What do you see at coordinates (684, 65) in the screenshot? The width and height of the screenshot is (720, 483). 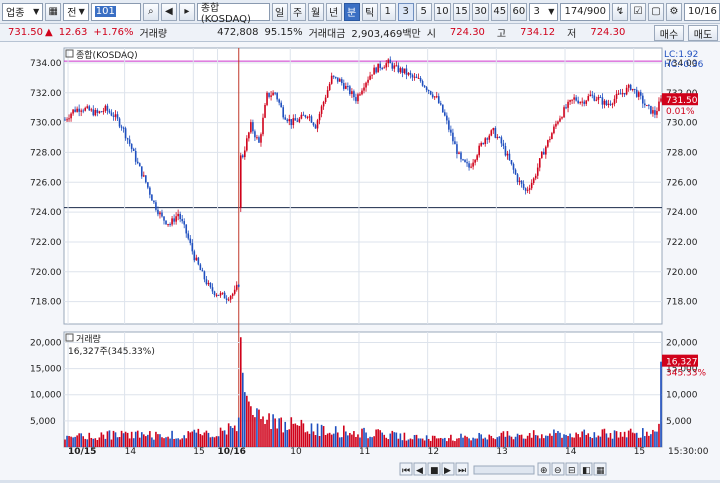 I see `indicator-hc: HC:-0.36` at bounding box center [684, 65].